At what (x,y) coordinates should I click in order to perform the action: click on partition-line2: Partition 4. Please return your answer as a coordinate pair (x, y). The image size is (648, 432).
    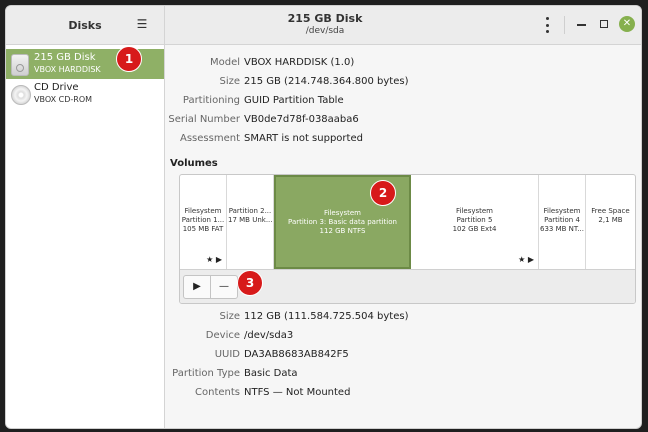
    Looking at the image, I should click on (562, 220).